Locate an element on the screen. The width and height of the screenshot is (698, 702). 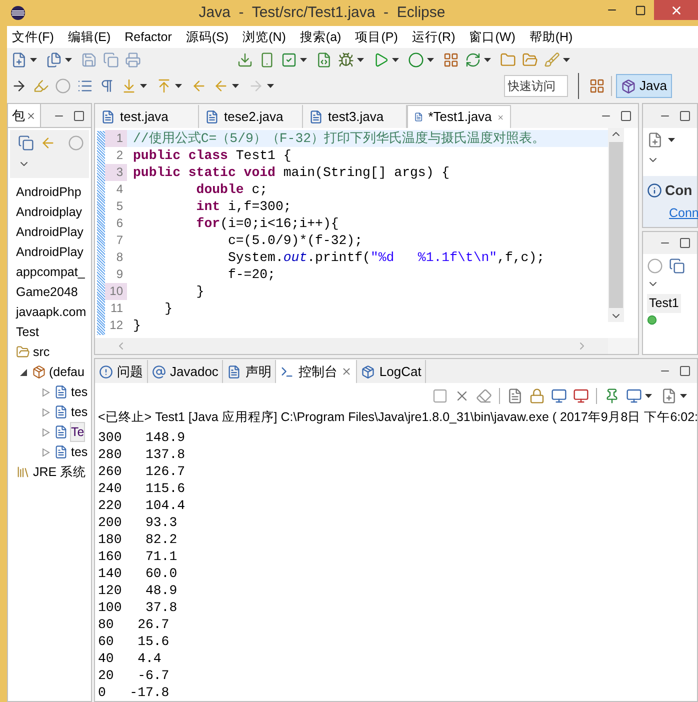
save-icon is located at coordinates (89, 60).